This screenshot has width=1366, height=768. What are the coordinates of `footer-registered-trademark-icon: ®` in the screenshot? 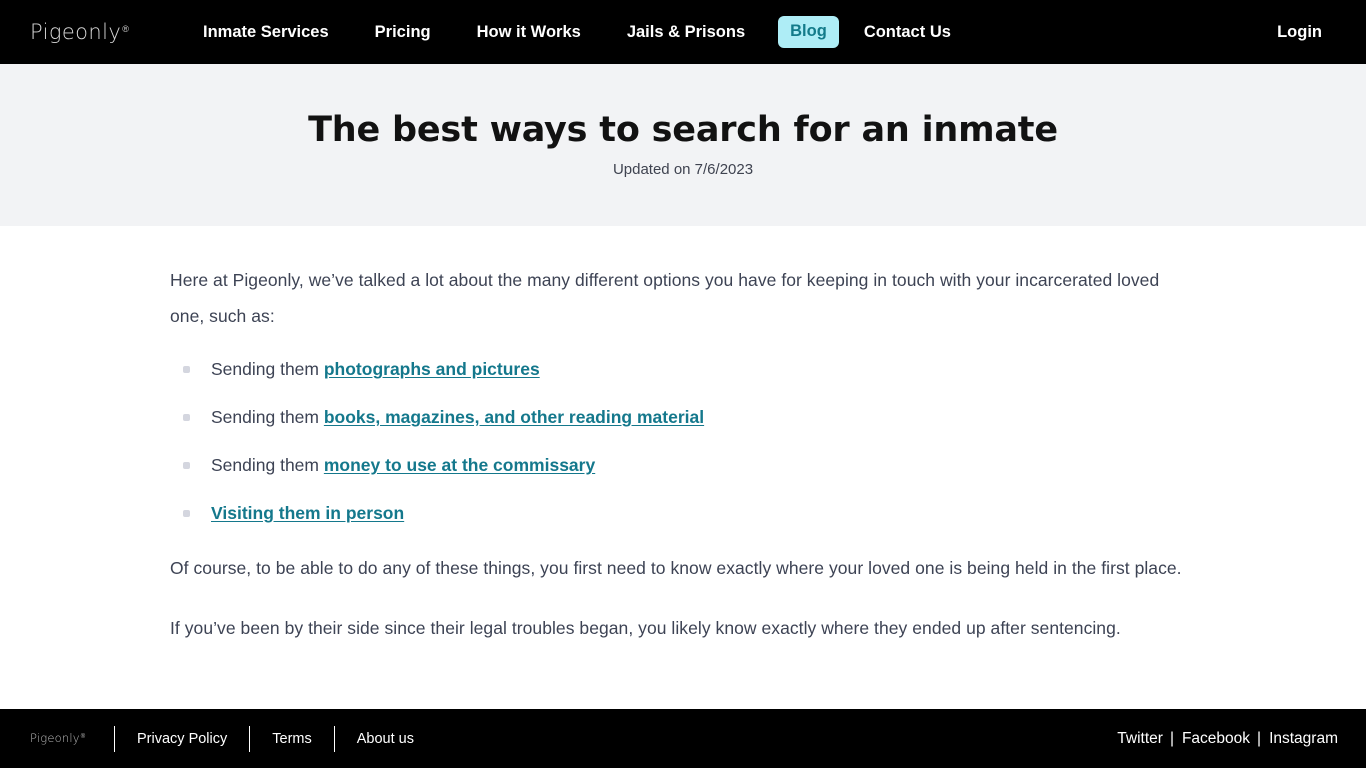 It's located at (83, 736).